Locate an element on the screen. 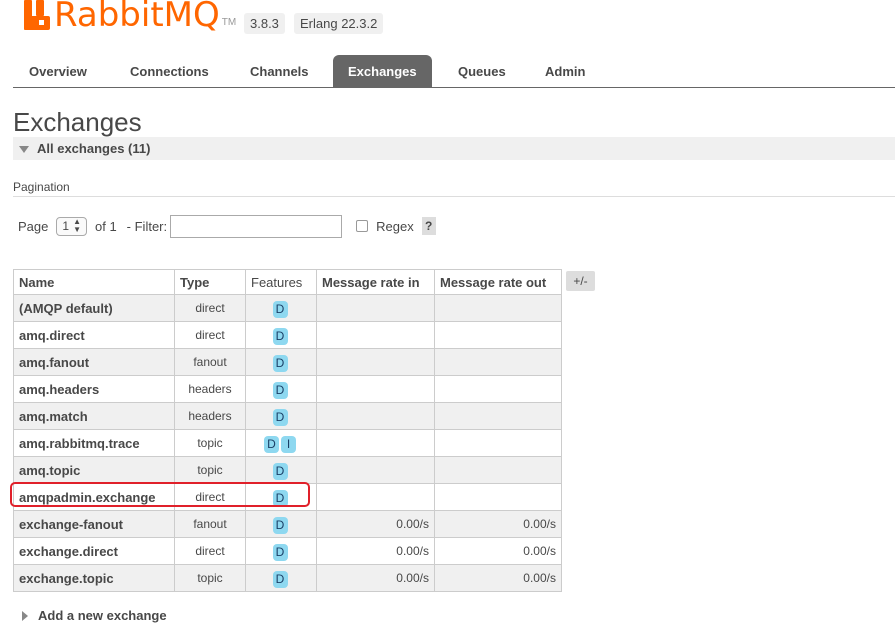 The image size is (895, 634). table-row: amq.fanout fanout D is located at coordinates (287, 362).